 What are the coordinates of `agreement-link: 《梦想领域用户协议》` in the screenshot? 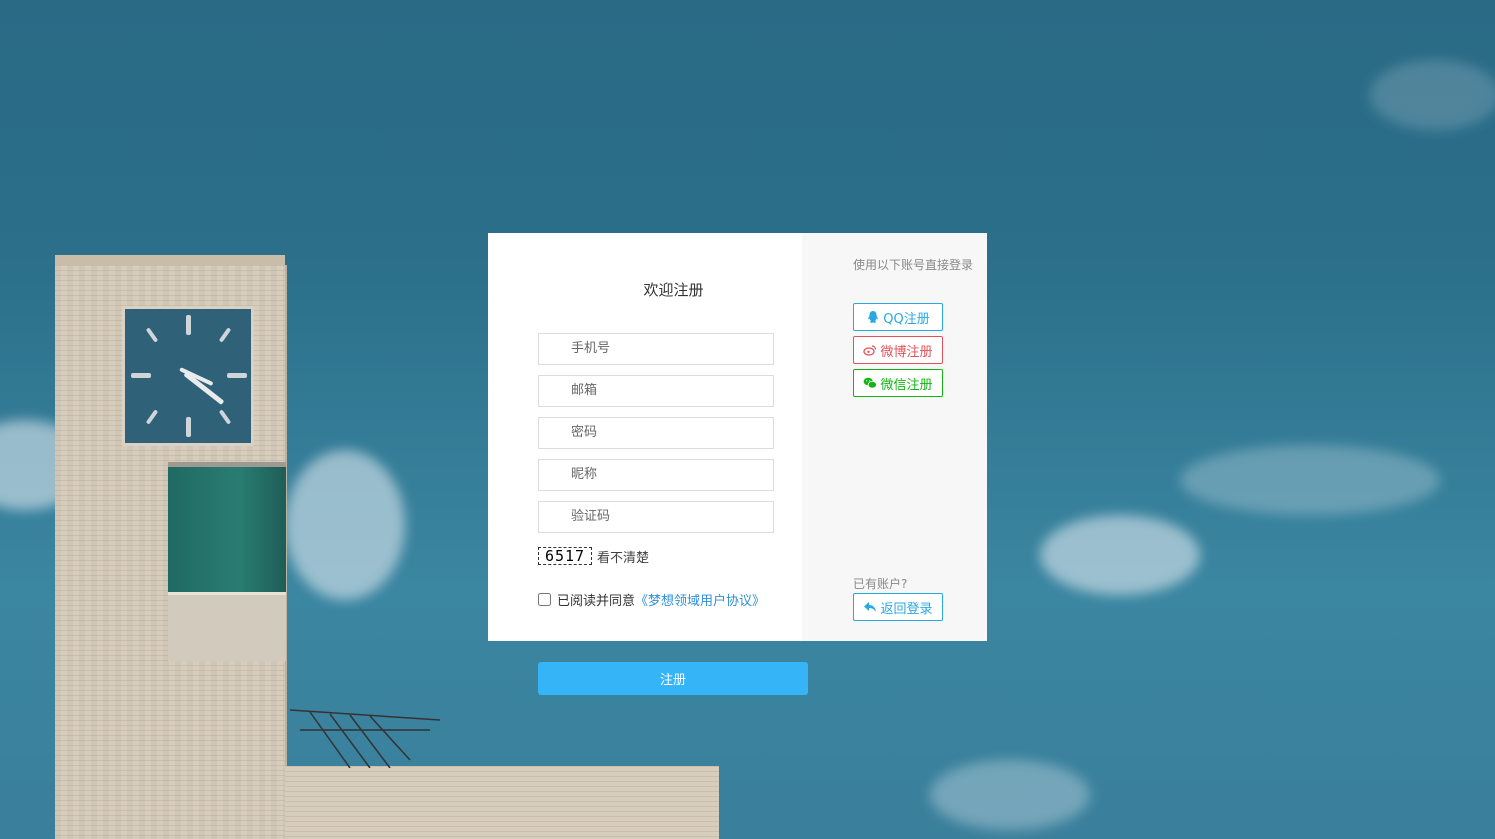 It's located at (700, 599).